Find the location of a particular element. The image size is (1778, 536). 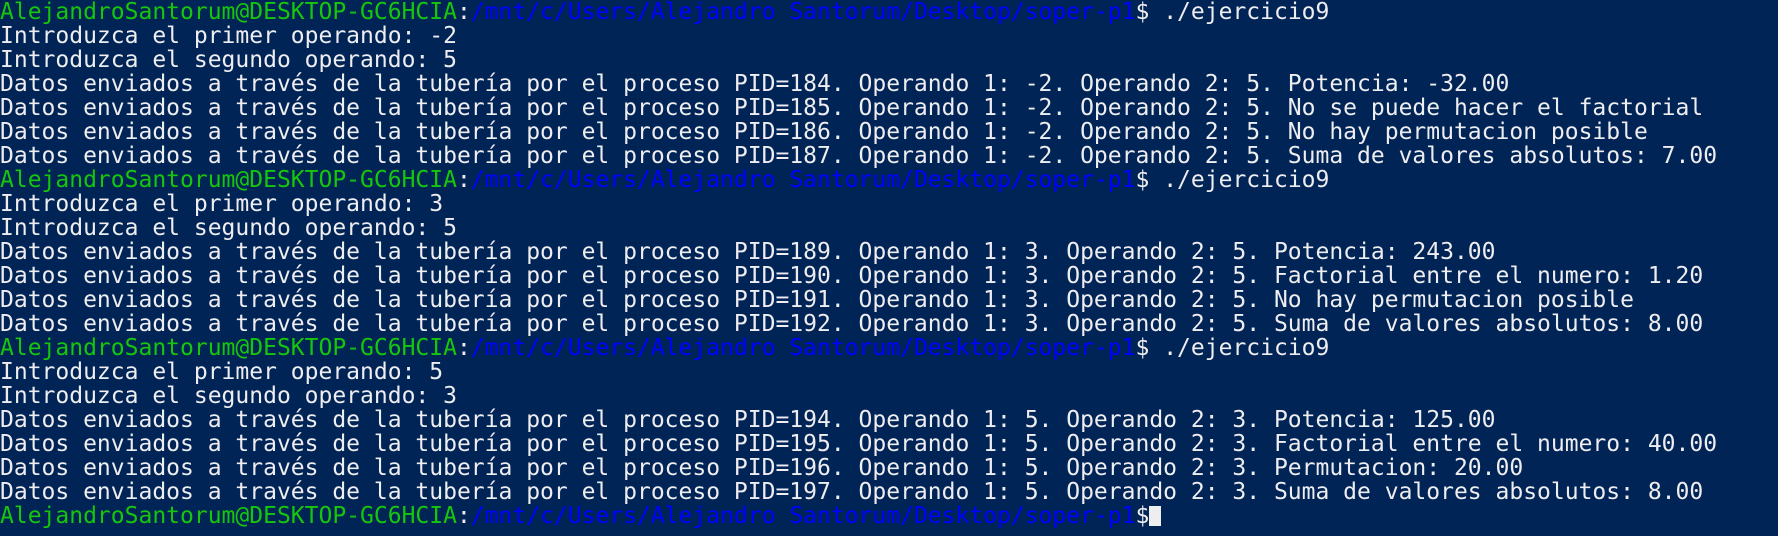

output-line: Introduzca el segundo operando: 3 is located at coordinates (889, 396).